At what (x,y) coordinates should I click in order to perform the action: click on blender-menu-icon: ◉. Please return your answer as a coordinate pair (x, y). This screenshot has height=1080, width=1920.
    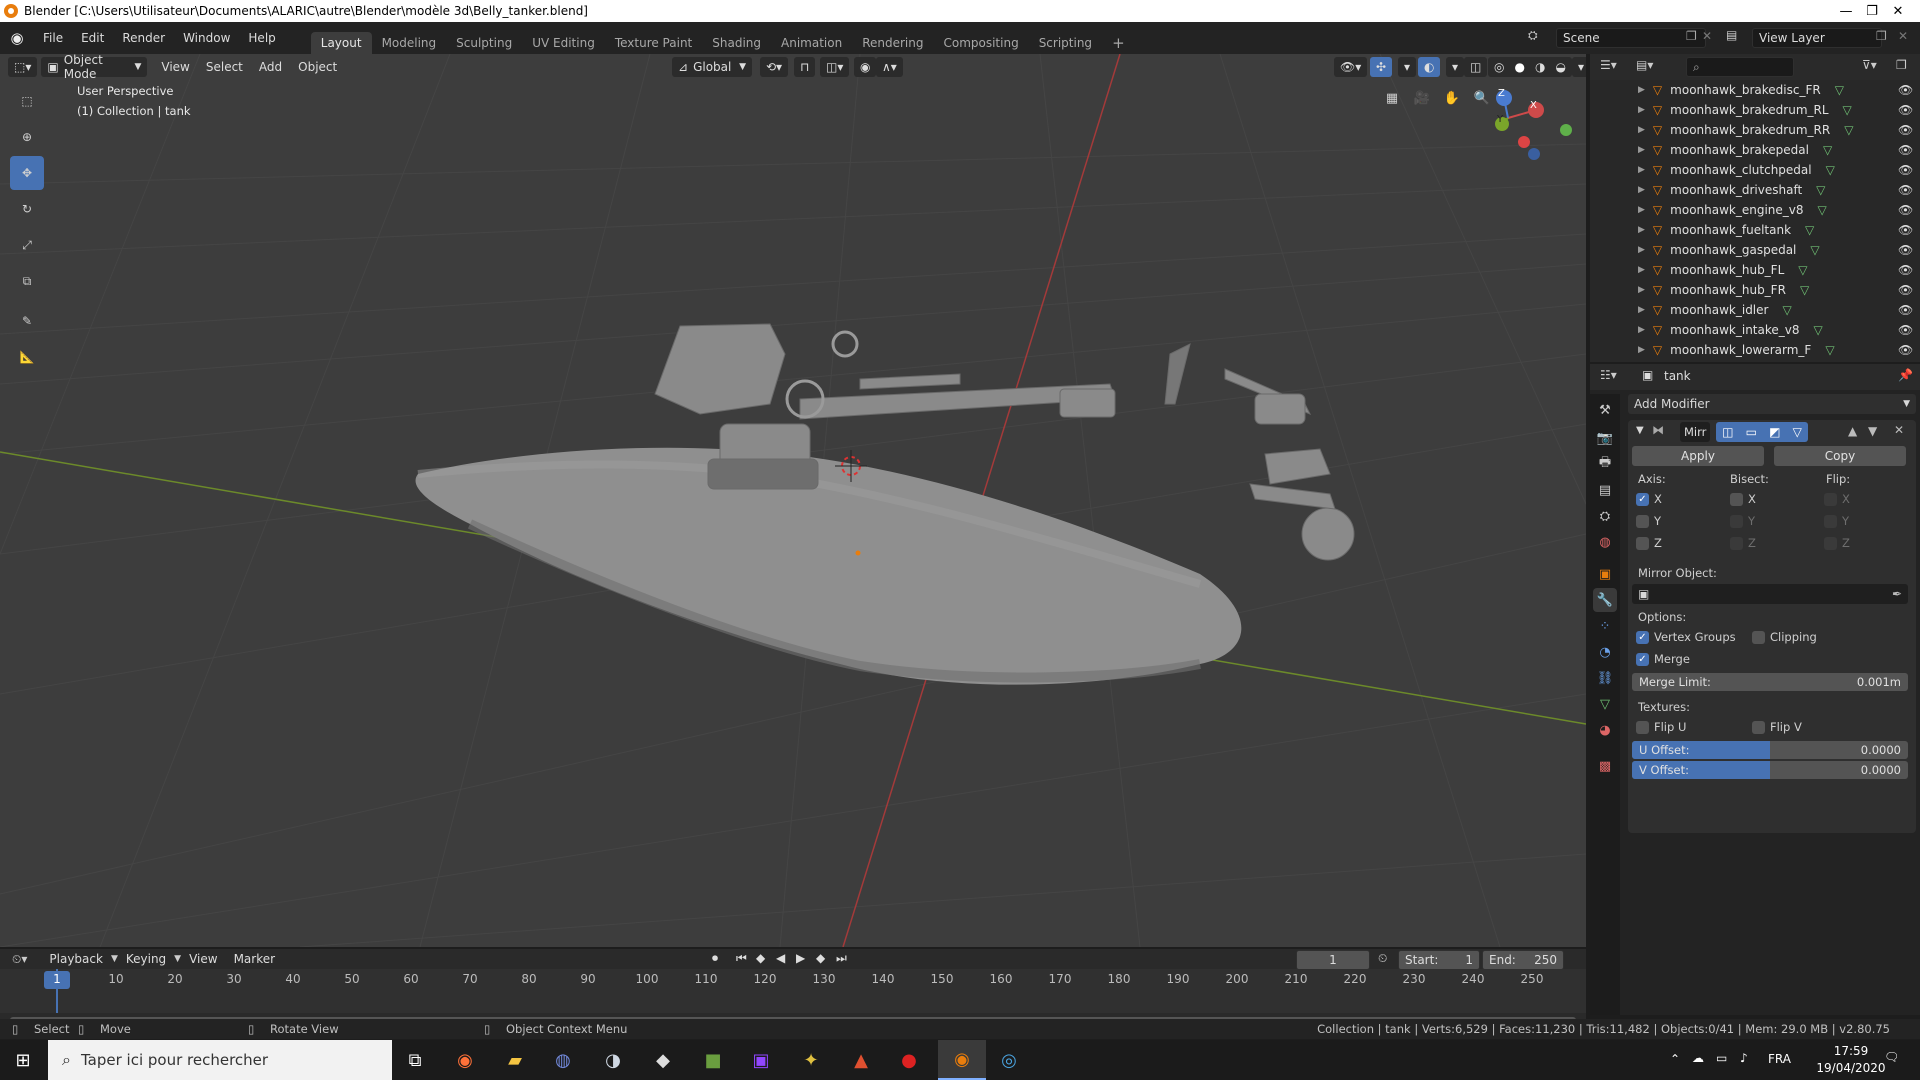
    Looking at the image, I should click on (17, 38).